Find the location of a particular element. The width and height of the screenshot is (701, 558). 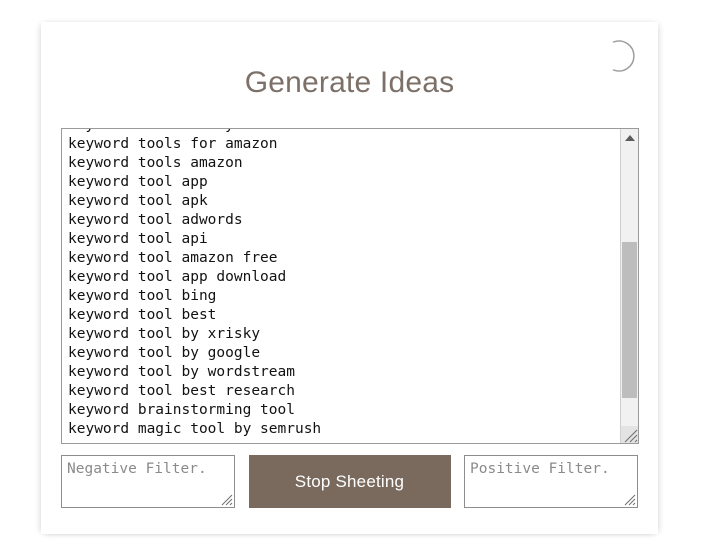

page-title: Generate Ideas is located at coordinates (349, 82).